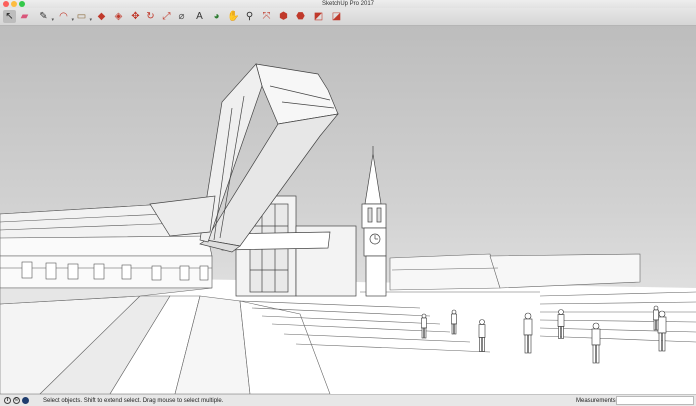  Describe the element at coordinates (283, 16) in the screenshot. I see `3d-warehouse-icon: ⬢` at that location.